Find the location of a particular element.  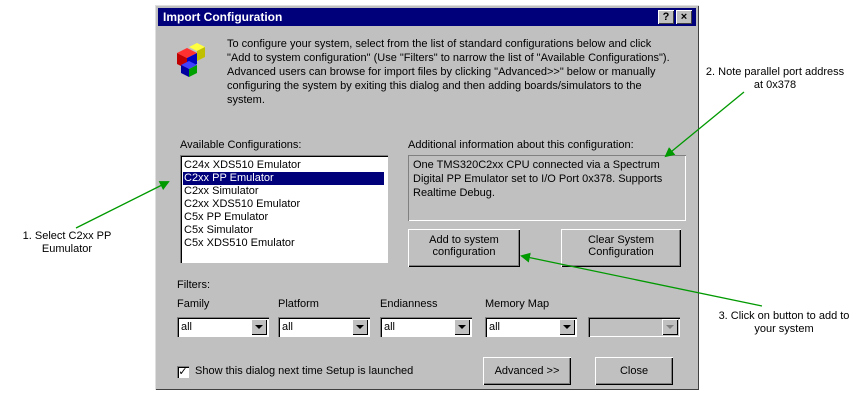

arrow-to-add-button is located at coordinates (641, 279).